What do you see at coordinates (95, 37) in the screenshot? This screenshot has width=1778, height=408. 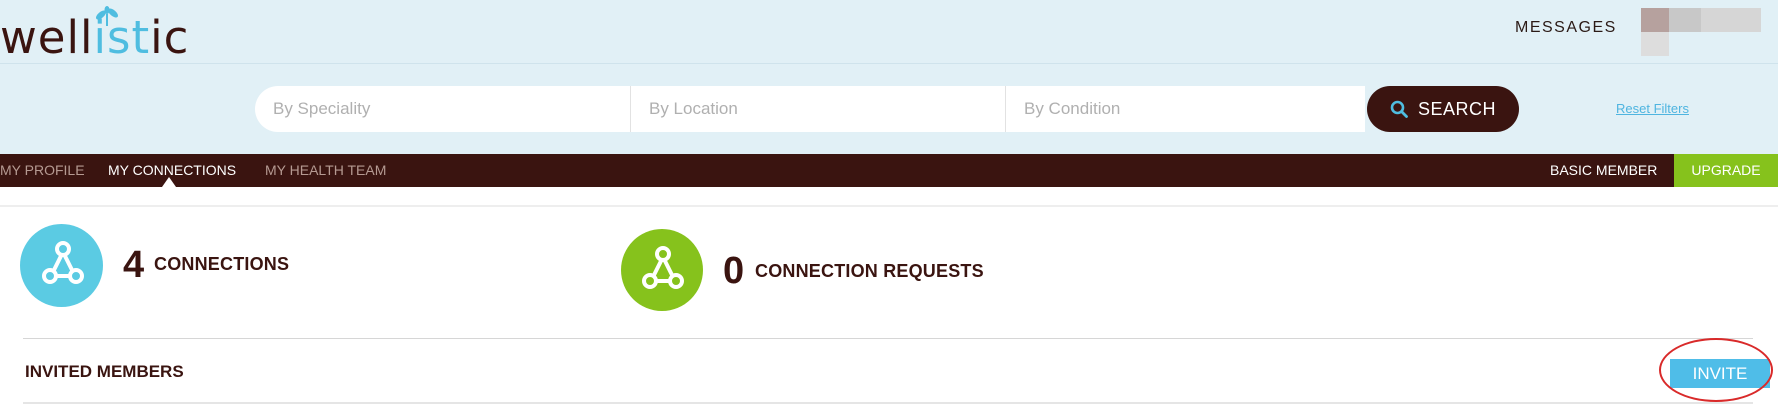 I see `logo-wordmark: wellistic` at bounding box center [95, 37].